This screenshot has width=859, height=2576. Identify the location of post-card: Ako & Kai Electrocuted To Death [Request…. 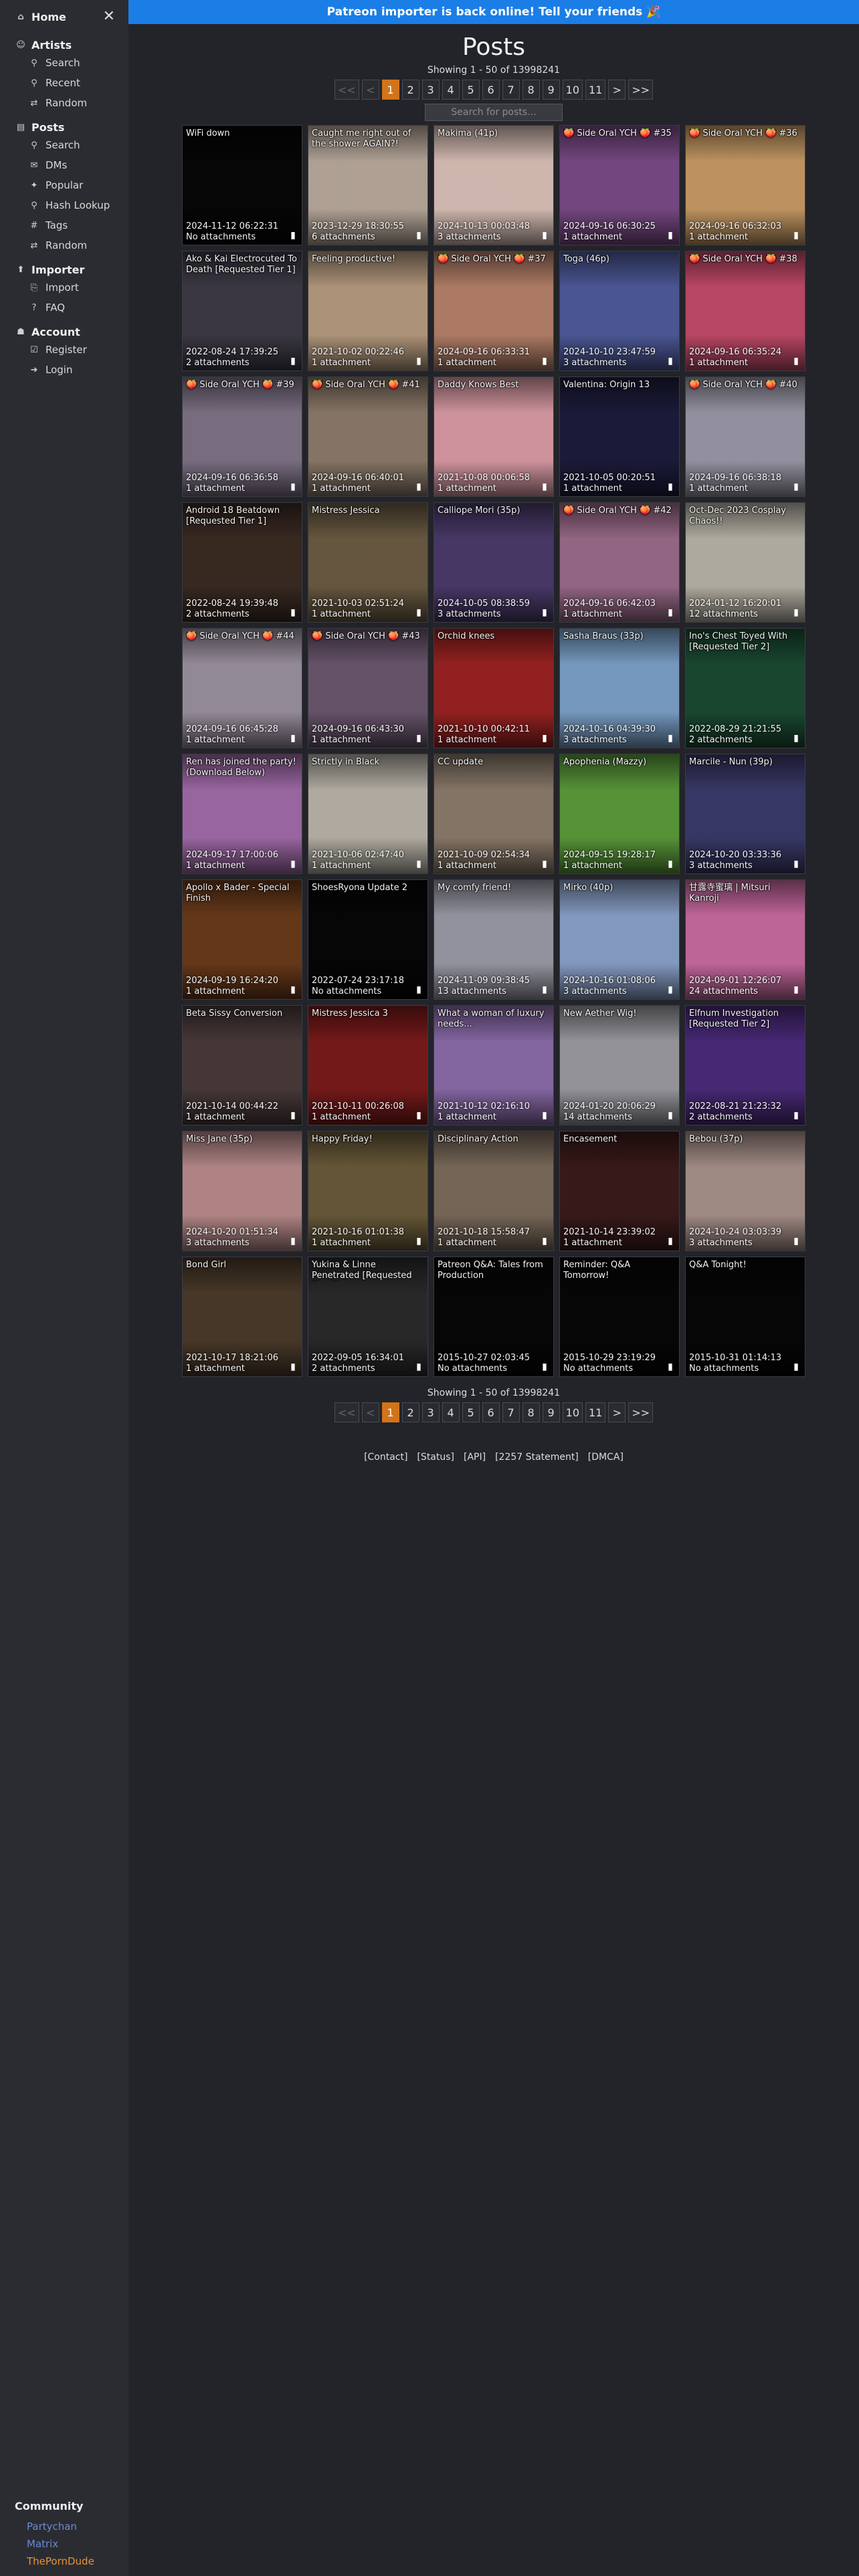
(242, 311).